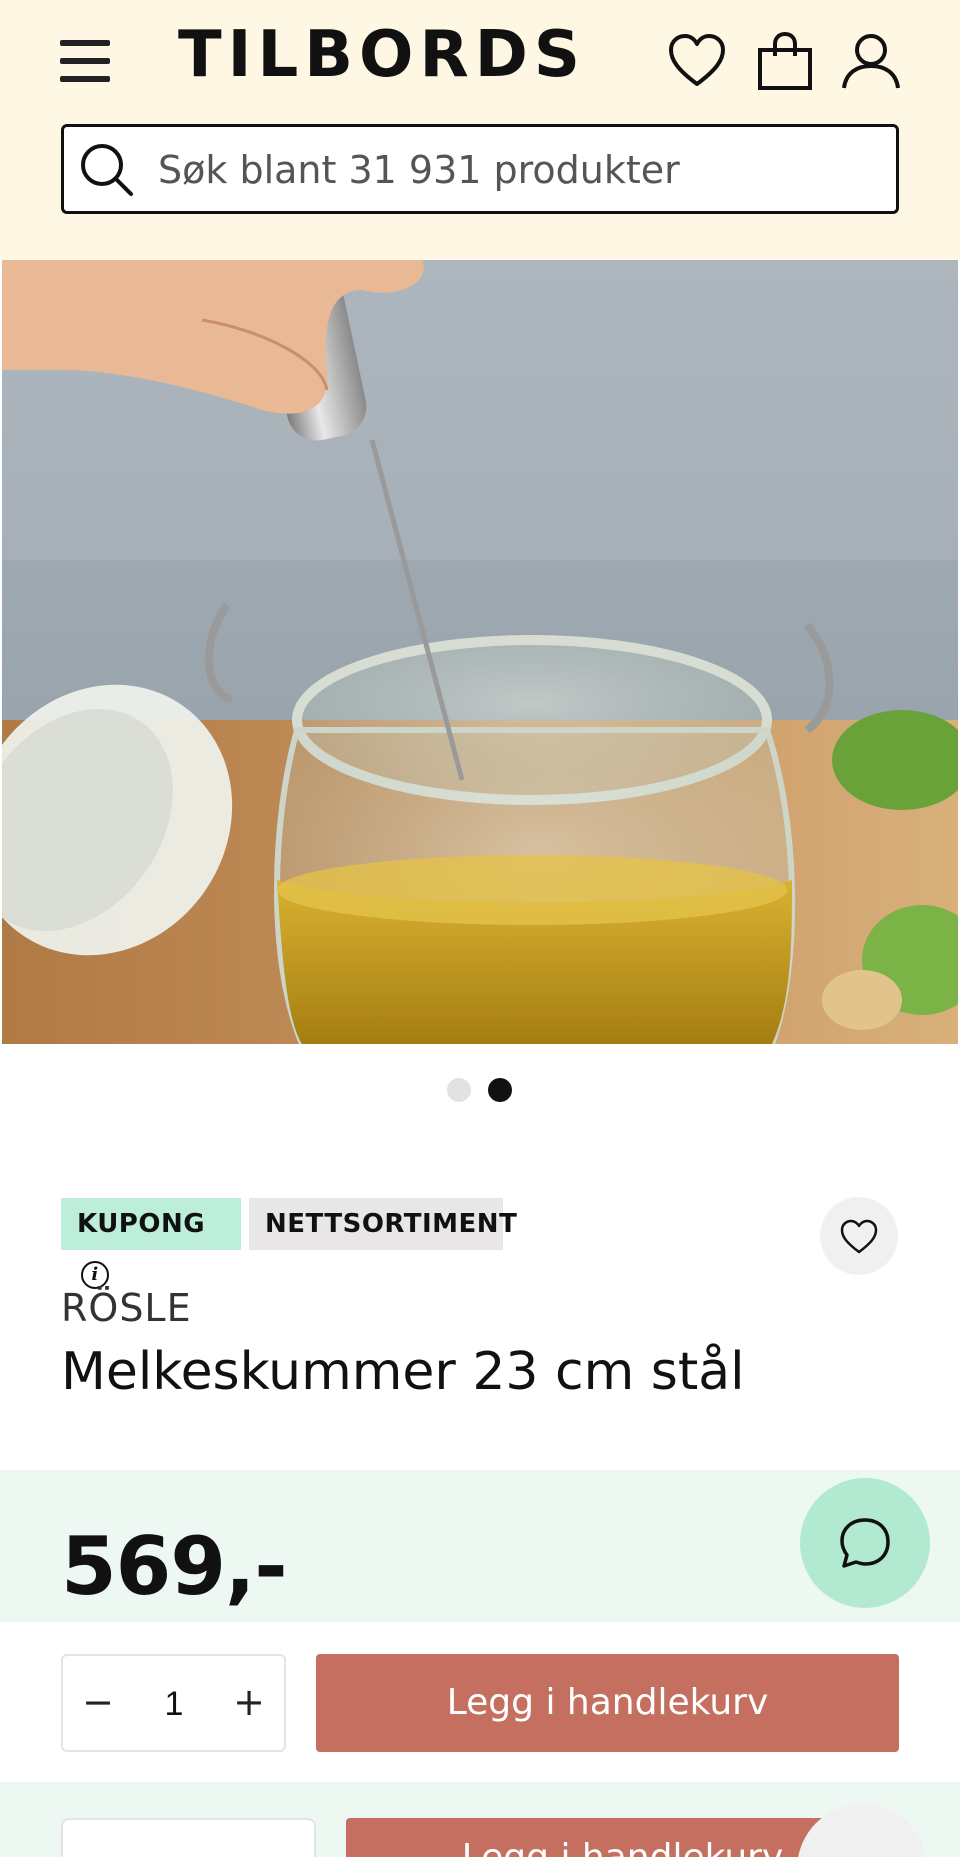  Describe the element at coordinates (141, 1224) in the screenshot. I see `coupon-badge-label: KUPONG` at that location.